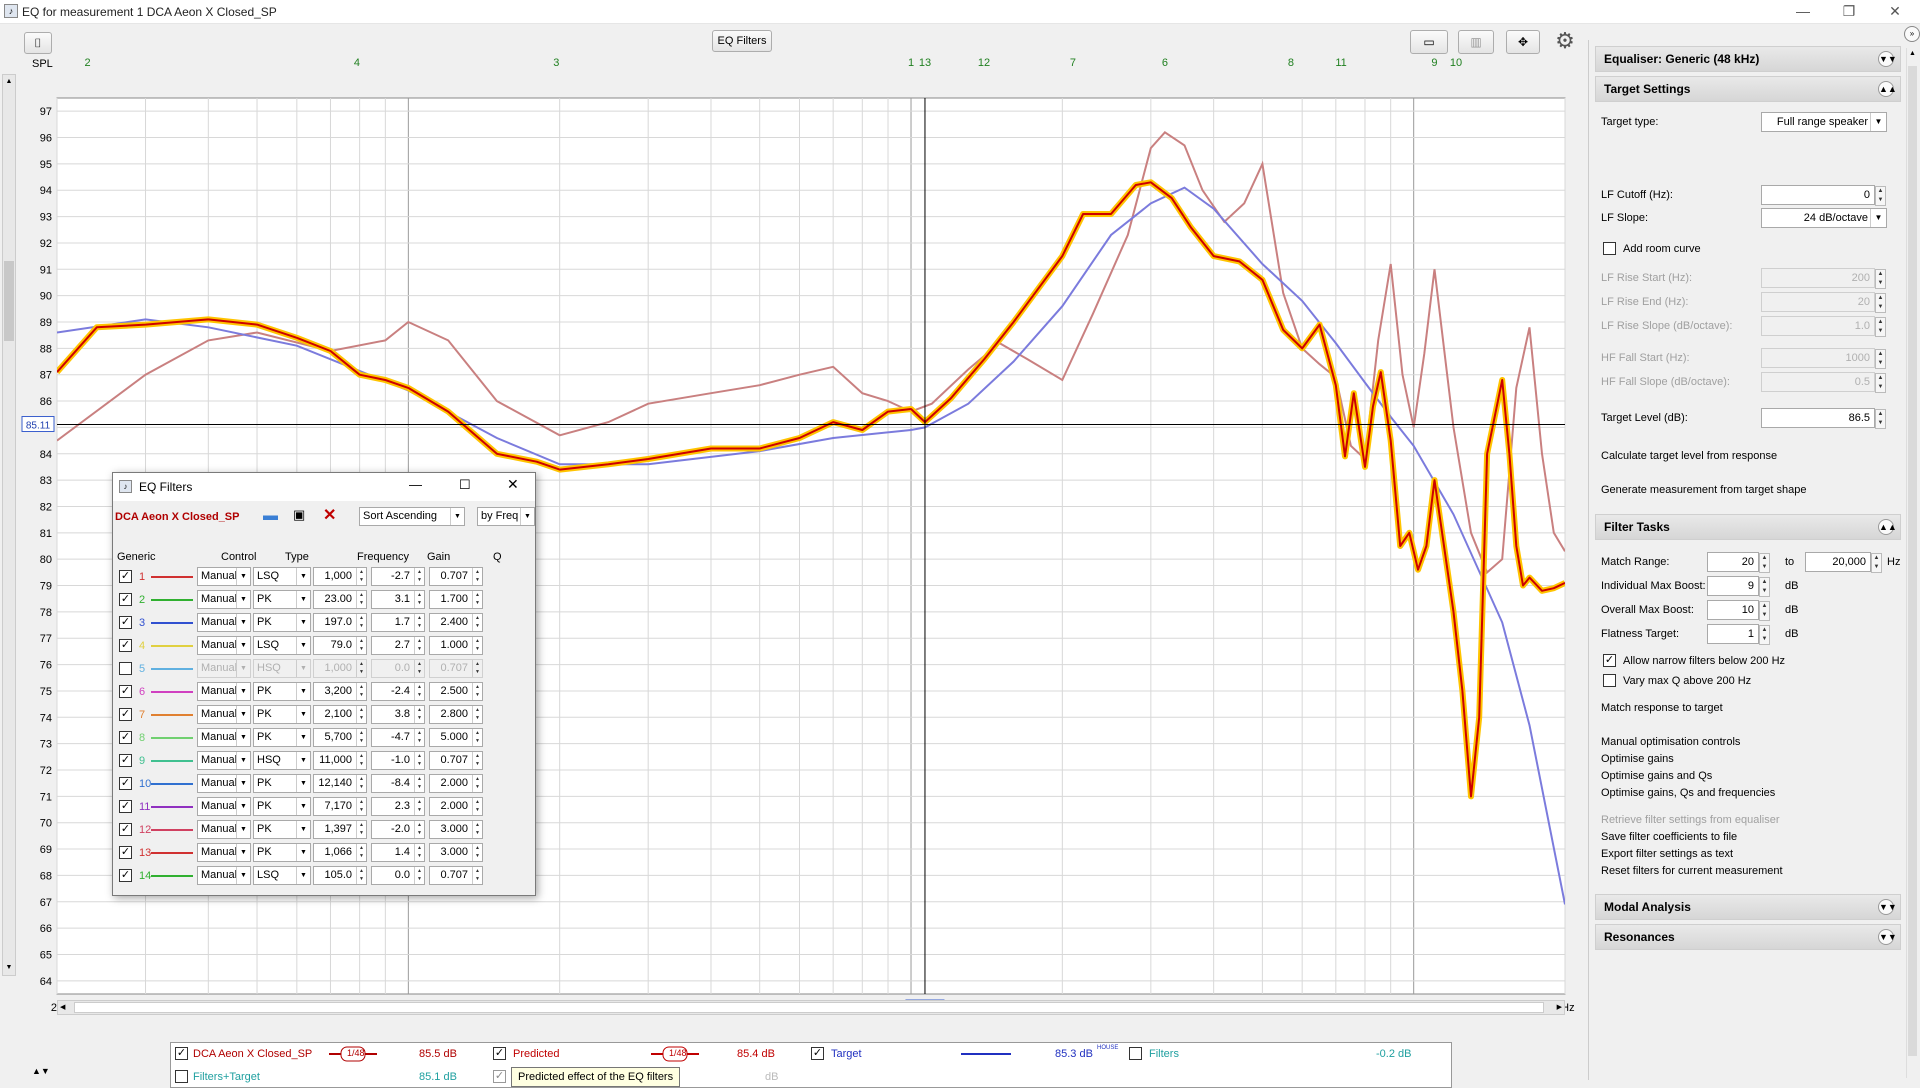 The height and width of the screenshot is (1088, 1920). Describe the element at coordinates (1609, 660) in the screenshot. I see `allow-narrow-checkbox: ✓` at that location.